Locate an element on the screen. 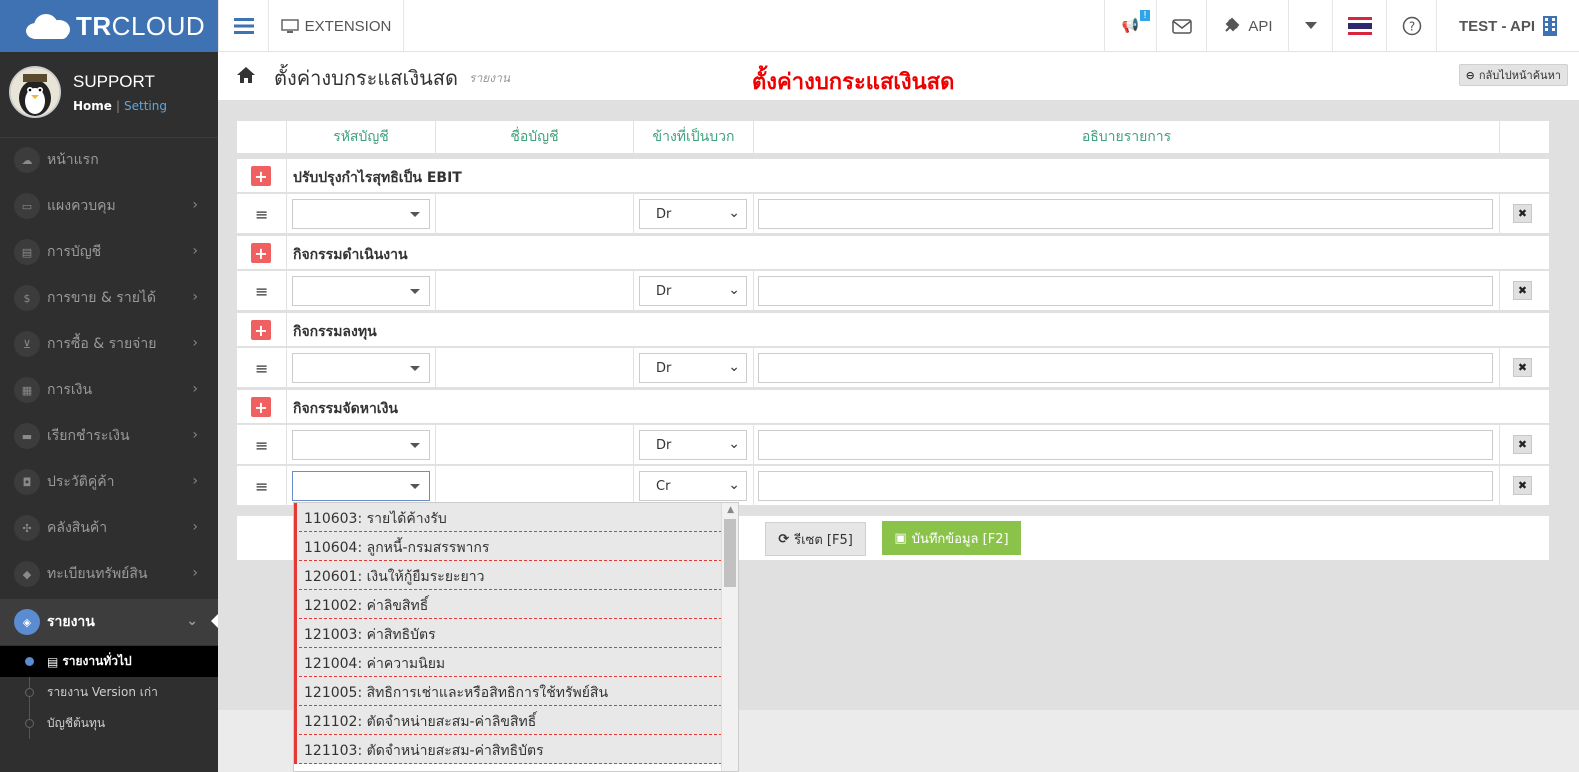 Image resolution: width=1579 pixels, height=772 pixels. sidebar-item-reports: ◈ รายงาน ⌄ is located at coordinates (109, 622).